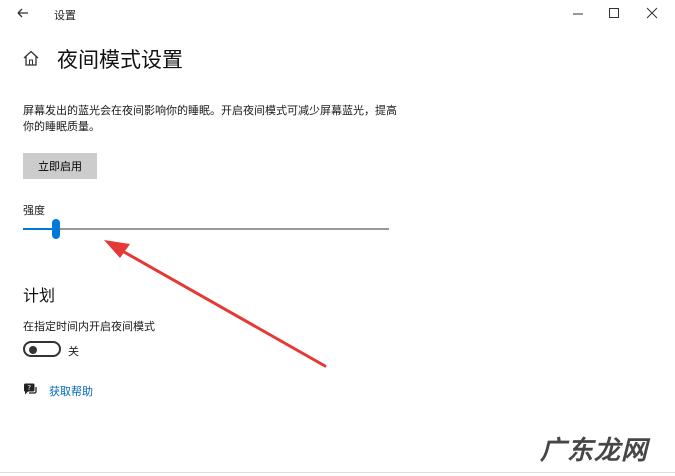 The image size is (675, 476). I want to click on back-arrow-icon, so click(22, 13).